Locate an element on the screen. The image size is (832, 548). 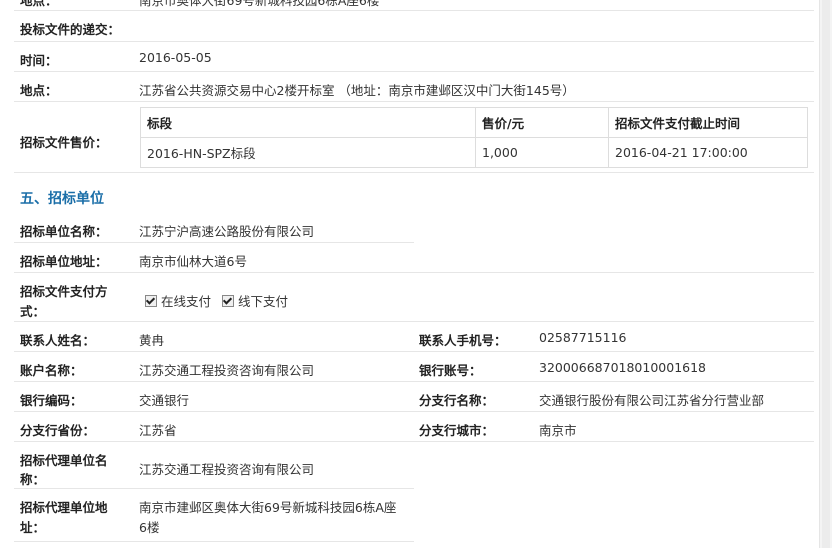
pay-method-label-1: 招标文件支付方 is located at coordinates (64, 291).